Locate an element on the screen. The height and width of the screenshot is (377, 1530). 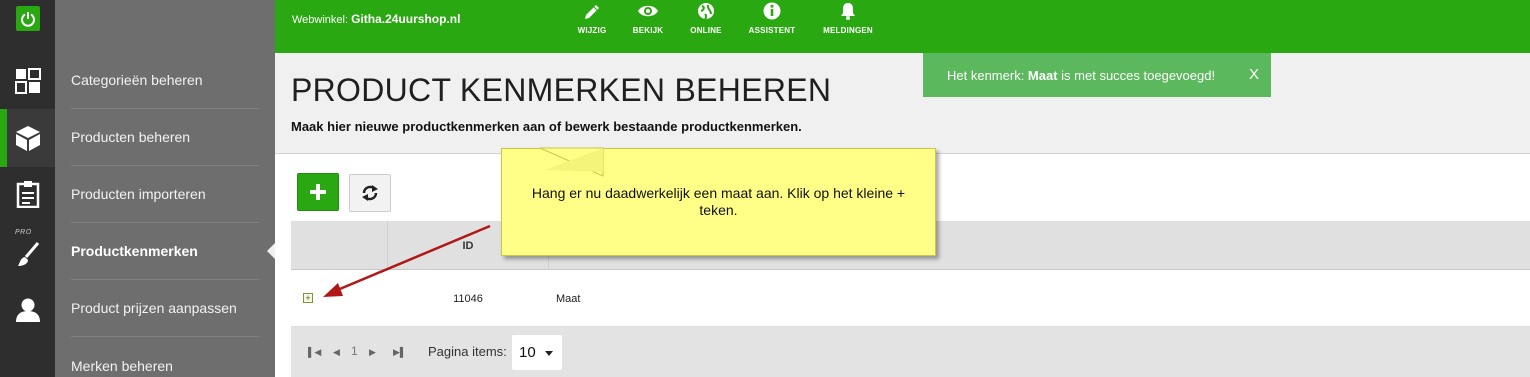
refresh-icon is located at coordinates (370, 193).